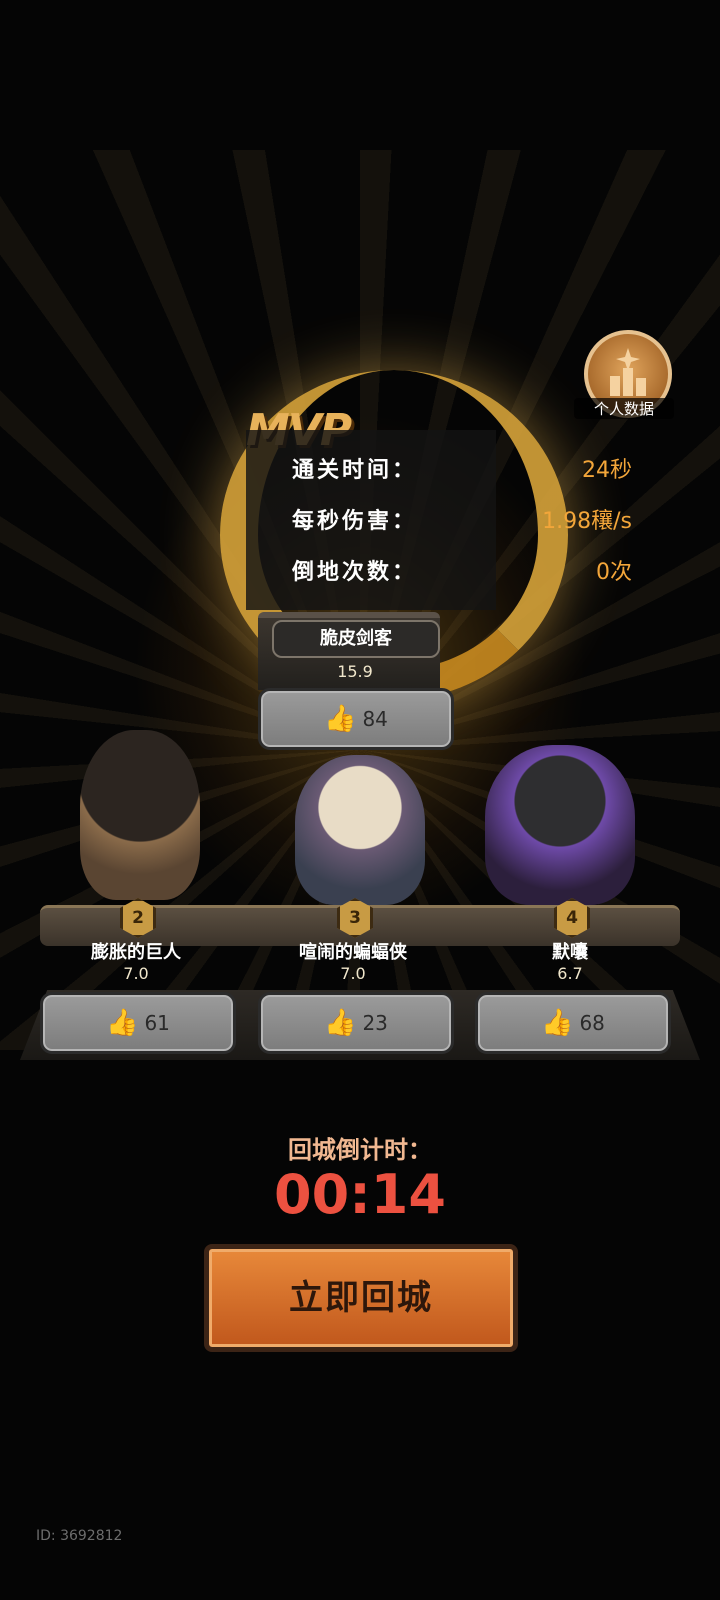 This screenshot has width=720, height=1600. Describe the element at coordinates (607, 470) in the screenshot. I see `stat-value: 24秒` at that location.